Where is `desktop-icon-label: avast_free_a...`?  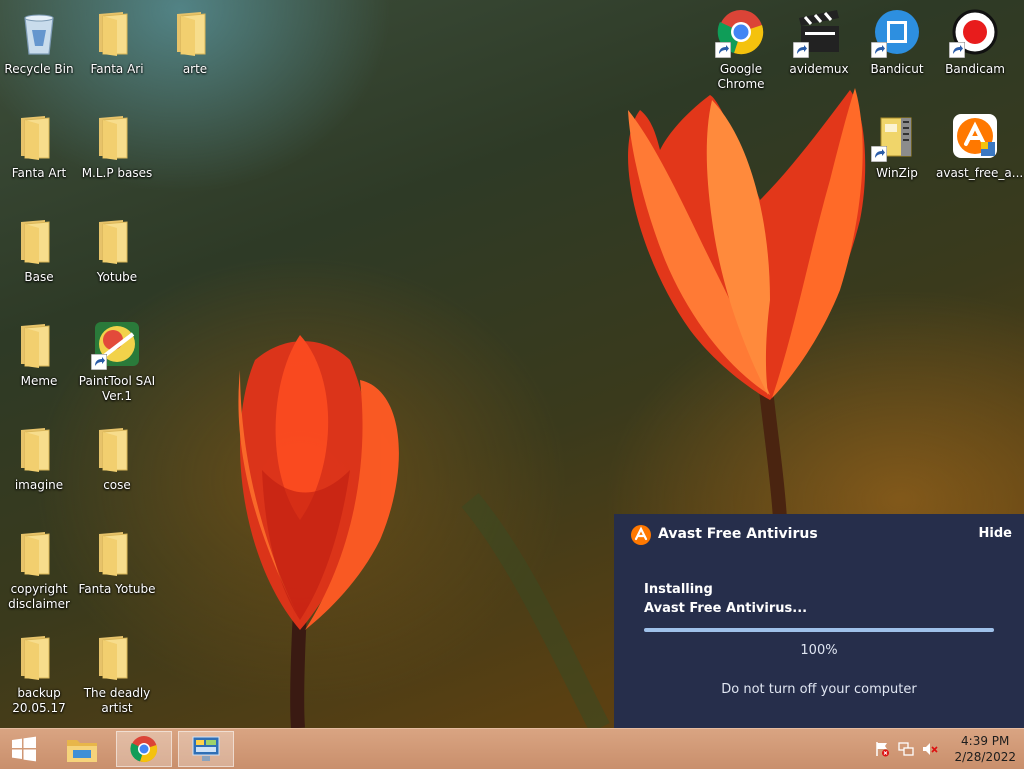
desktop-icon-label: avast_free_a... is located at coordinates (980, 173).